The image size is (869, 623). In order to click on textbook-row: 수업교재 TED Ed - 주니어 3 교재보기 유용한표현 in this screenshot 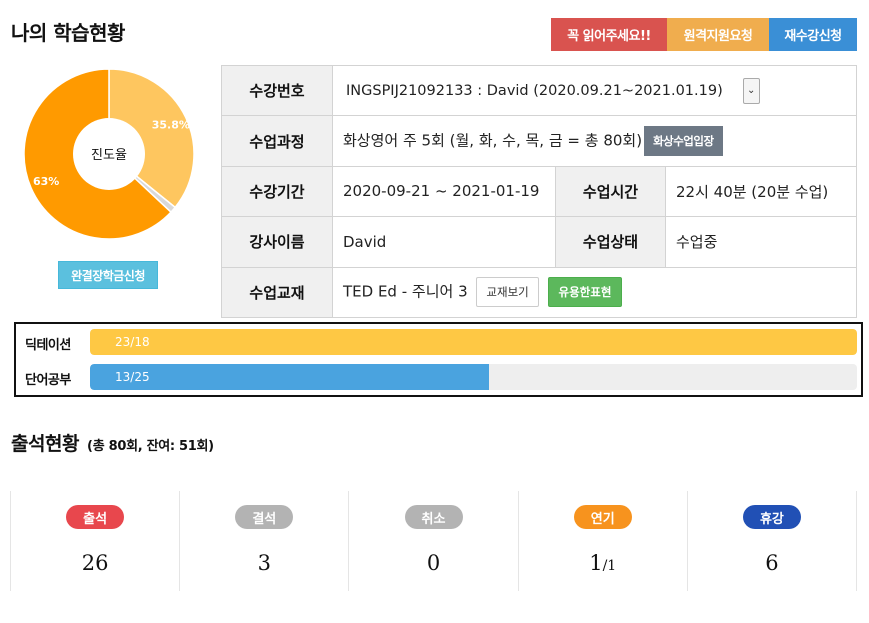, I will do `click(539, 292)`.